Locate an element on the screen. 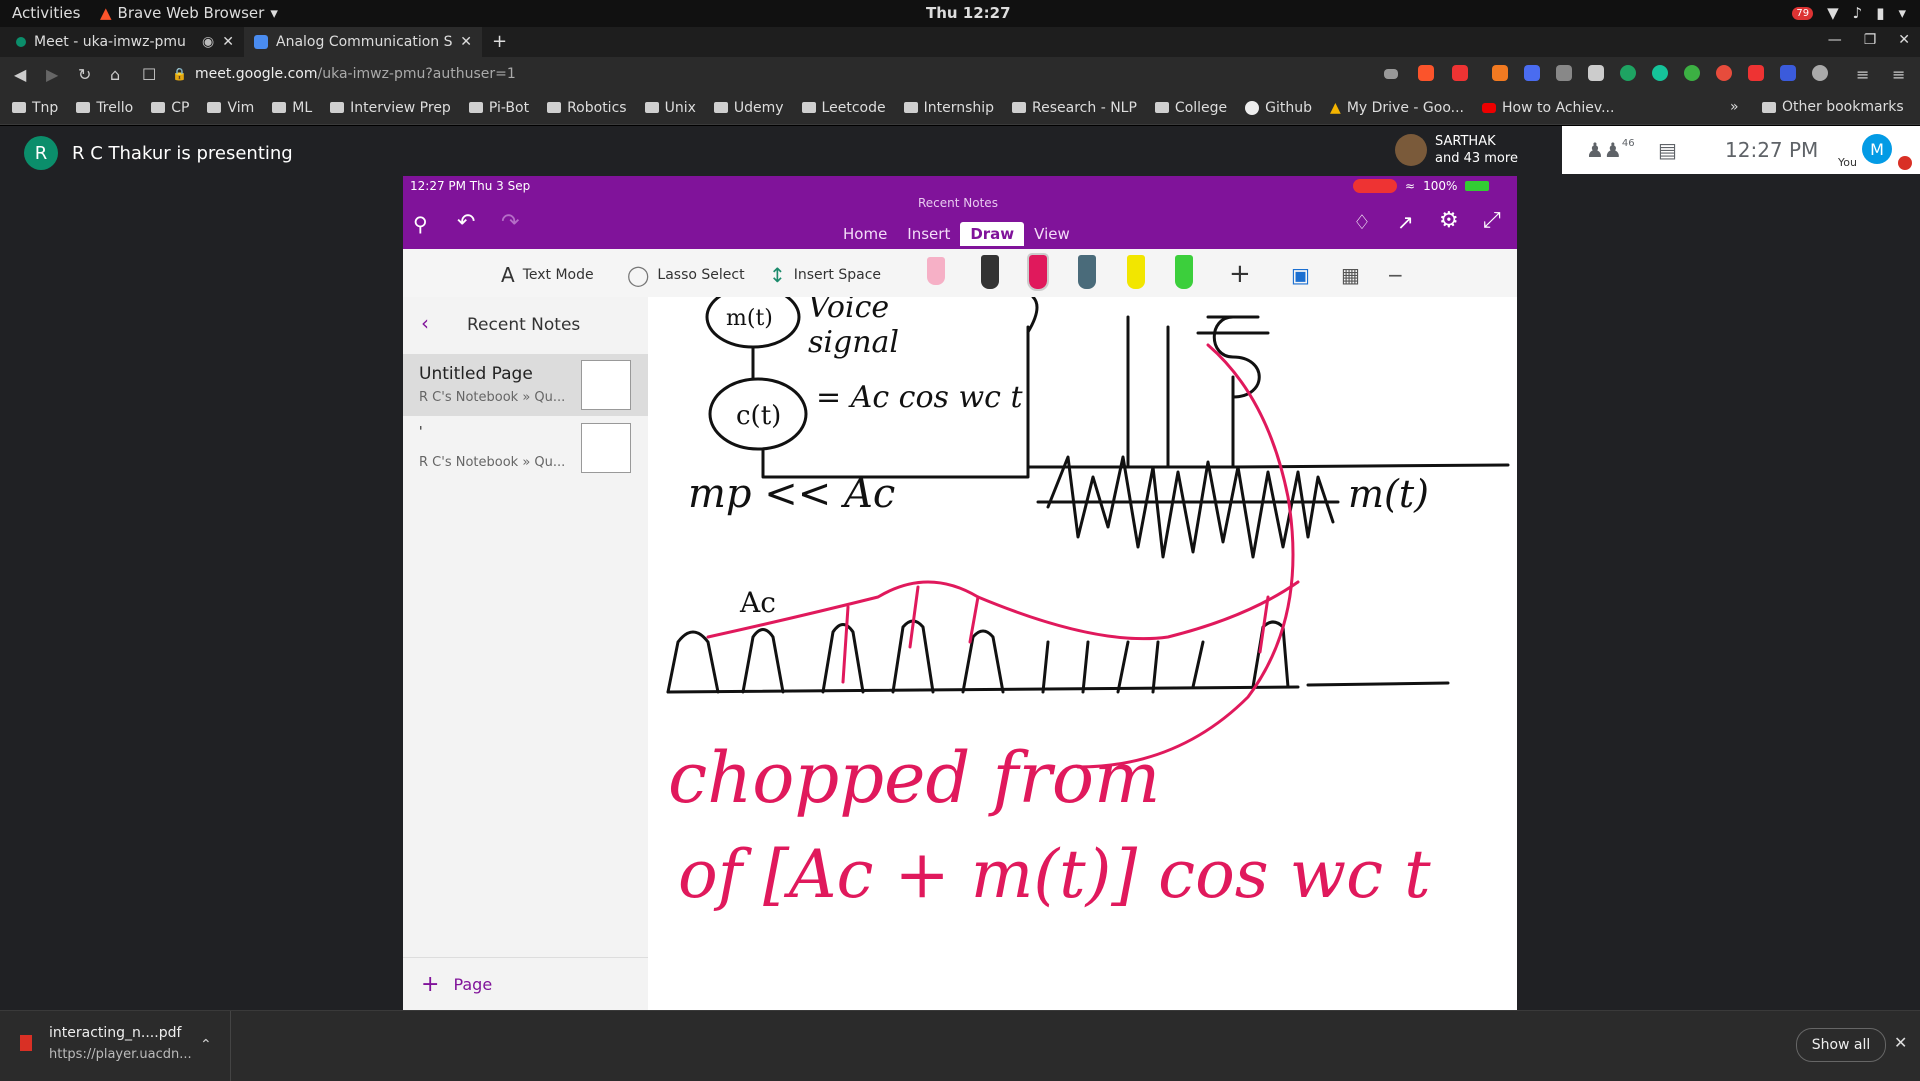 Image resolution: width=1920 pixels, height=1081 pixels. bookmark-college: College is located at coordinates (1190, 108).